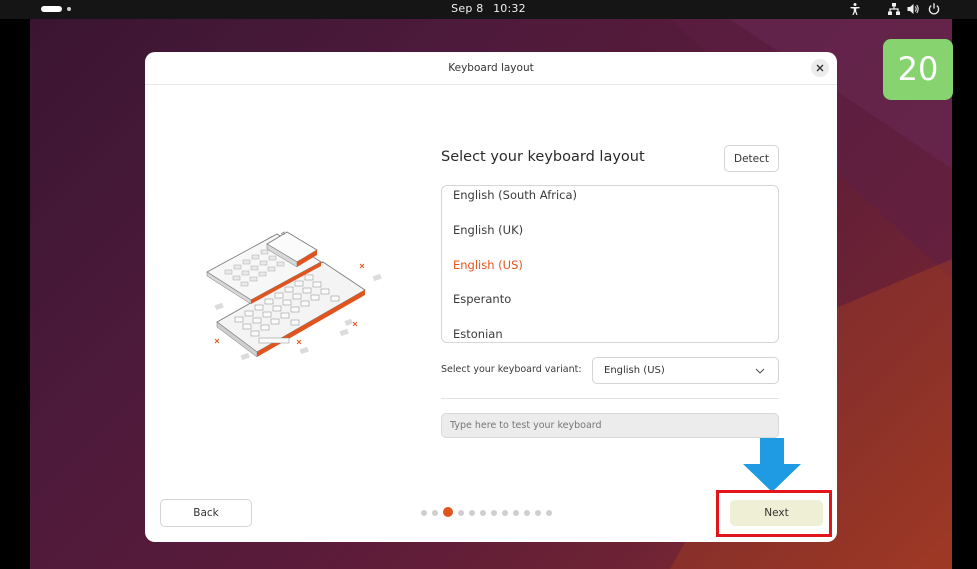 This screenshot has height=569, width=977. I want to click on keyboard-variant-dropdown: English (US), so click(685, 370).